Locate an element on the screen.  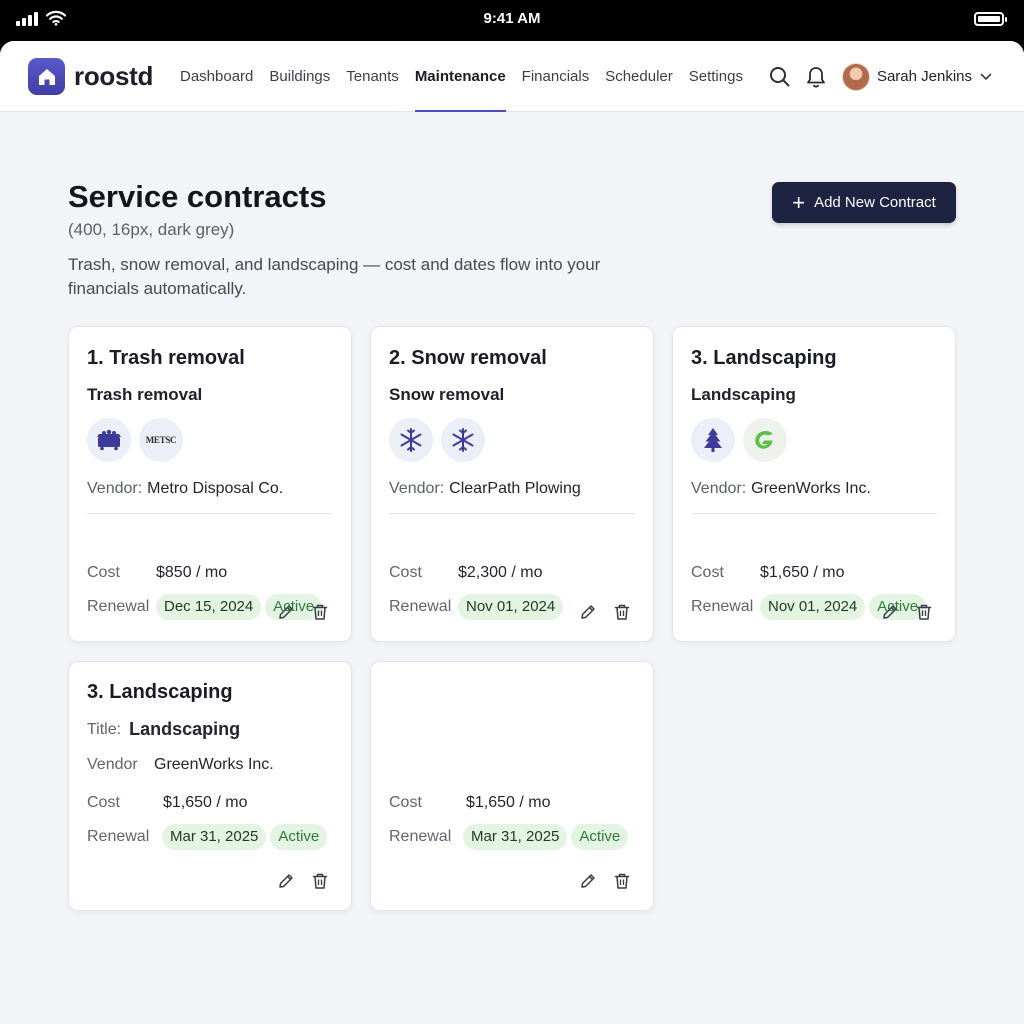
add-button-label: Add New Contract is located at coordinates (875, 202).